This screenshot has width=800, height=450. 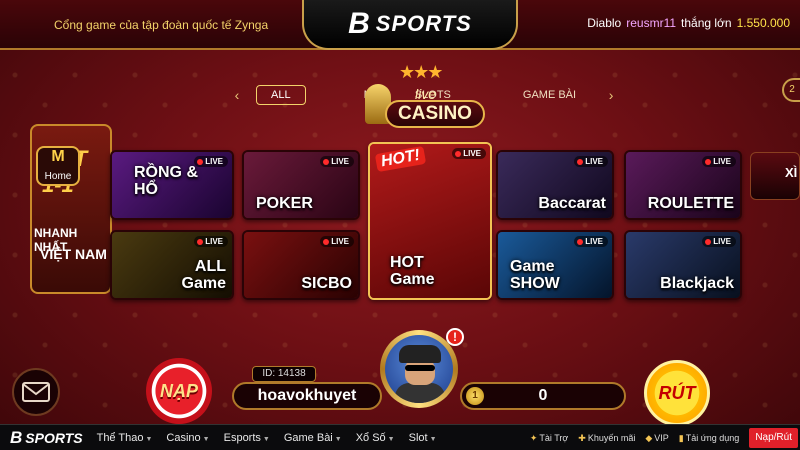 What do you see at coordinates (307, 396) in the screenshot?
I see `username-panel: hoavokhuyet` at bounding box center [307, 396].